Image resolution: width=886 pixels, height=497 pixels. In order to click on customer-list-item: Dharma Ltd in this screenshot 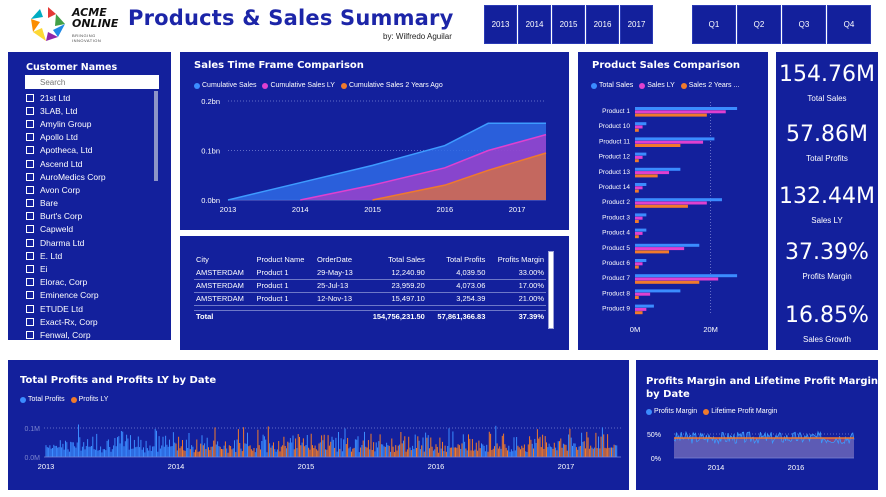, I will do `click(91, 242)`.